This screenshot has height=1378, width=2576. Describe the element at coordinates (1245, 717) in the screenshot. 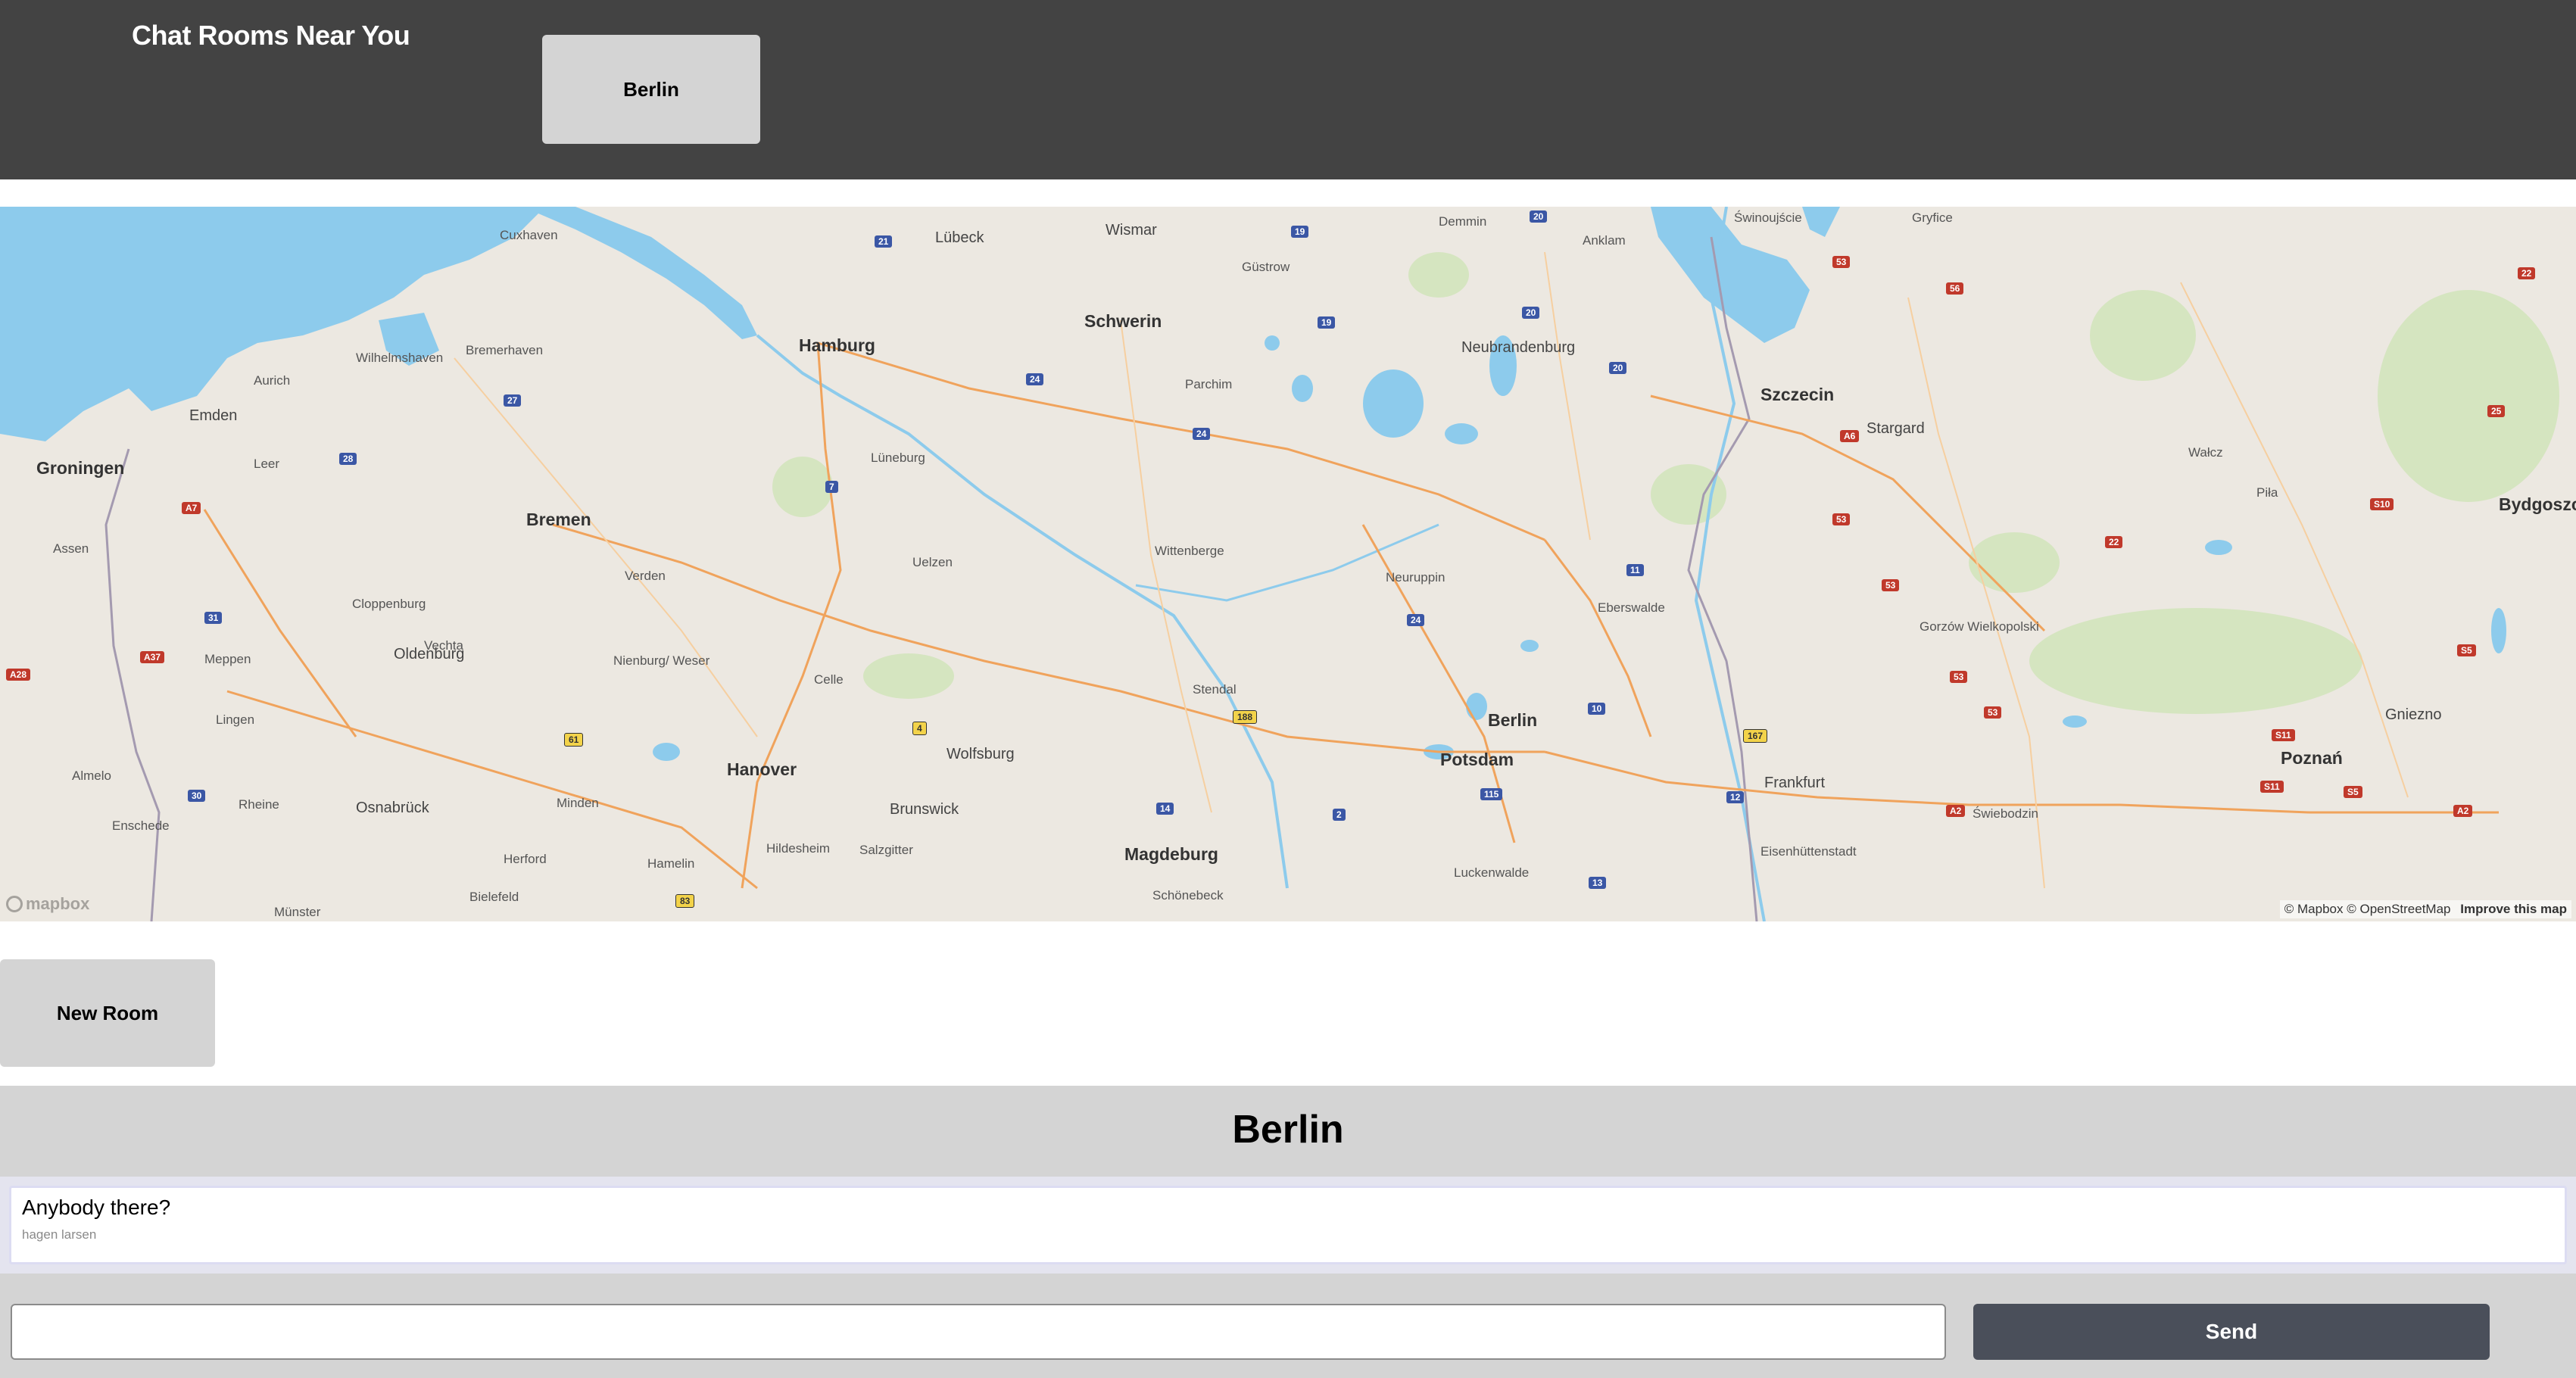

I see `road-shield: 188` at that location.